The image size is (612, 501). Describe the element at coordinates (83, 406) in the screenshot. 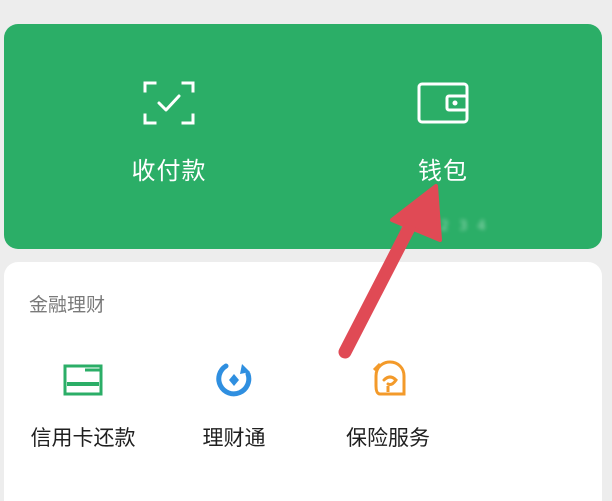

I see `credit-card-repayment-button: 信用卡还款` at that location.